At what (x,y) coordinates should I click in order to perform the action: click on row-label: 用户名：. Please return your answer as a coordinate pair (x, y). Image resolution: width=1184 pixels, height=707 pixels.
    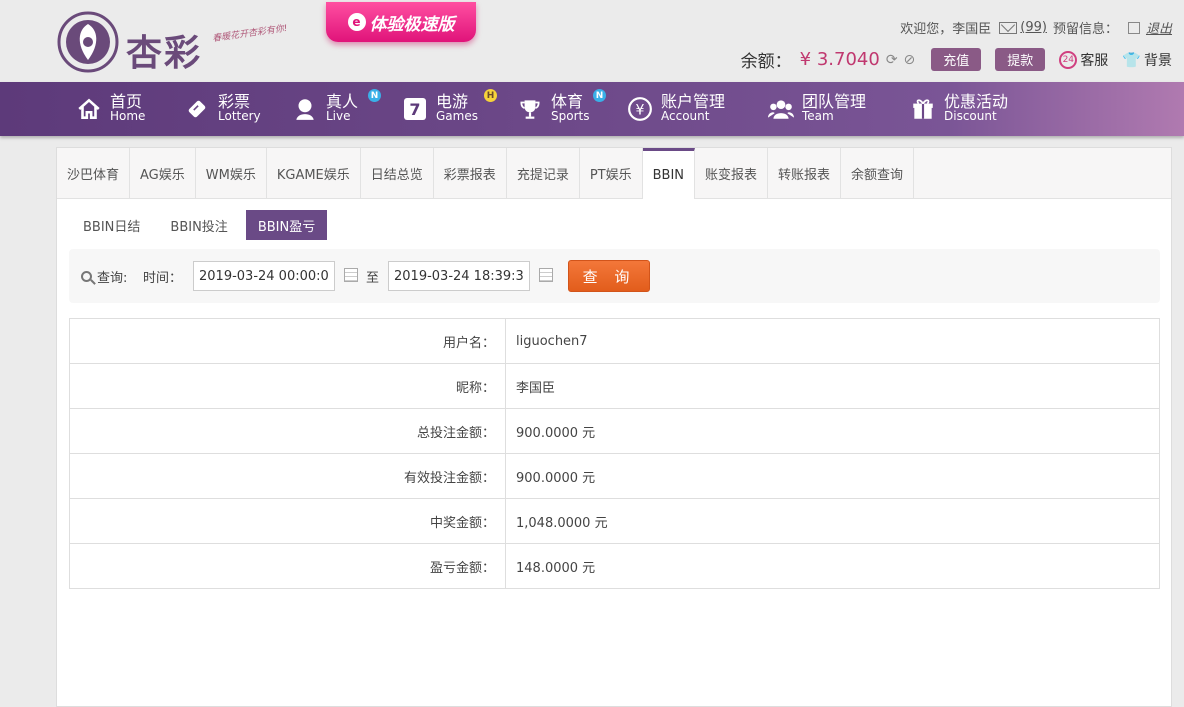
    Looking at the image, I should click on (287, 341).